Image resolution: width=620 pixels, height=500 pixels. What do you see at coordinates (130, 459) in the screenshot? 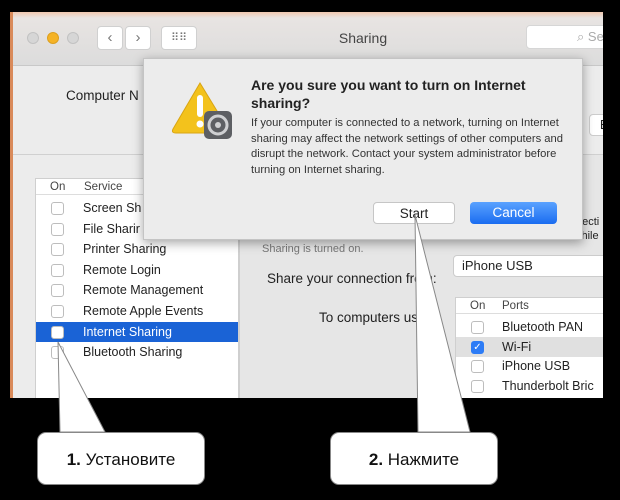
I see `step-text: Установите` at bounding box center [130, 459].